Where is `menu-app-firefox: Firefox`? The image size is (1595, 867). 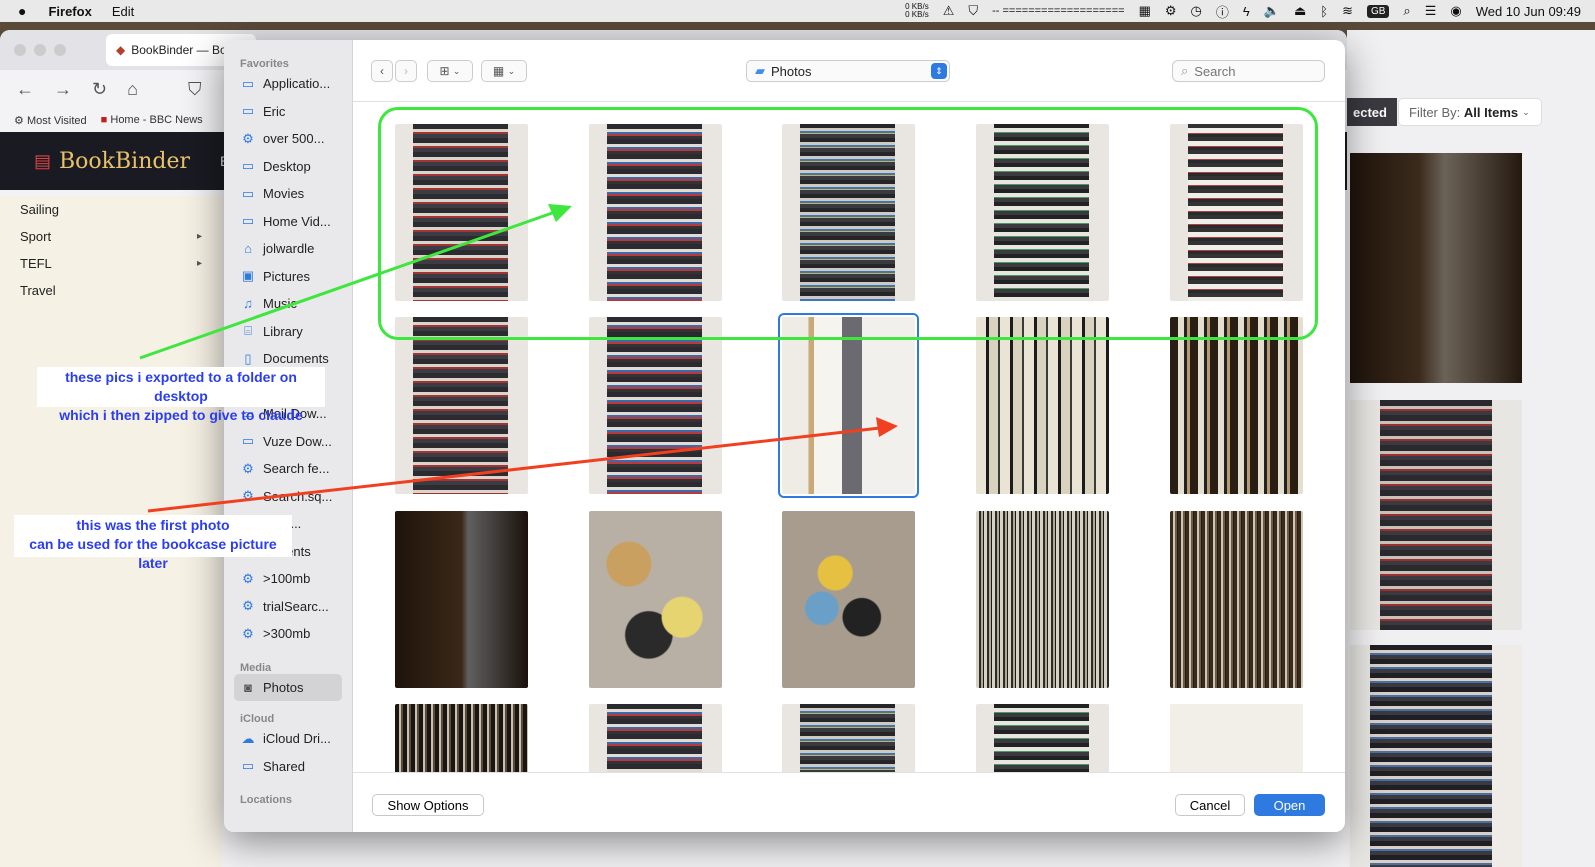 menu-app-firefox: Firefox is located at coordinates (69, 11).